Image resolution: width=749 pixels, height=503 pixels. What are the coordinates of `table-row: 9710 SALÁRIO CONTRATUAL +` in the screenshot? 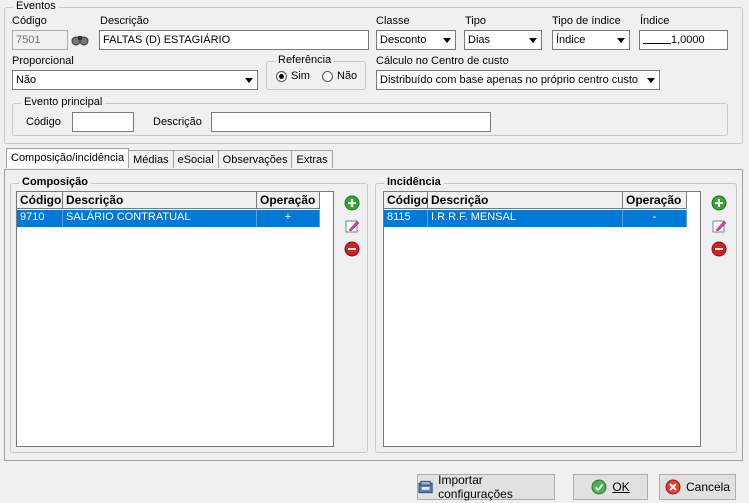 It's located at (168, 218).